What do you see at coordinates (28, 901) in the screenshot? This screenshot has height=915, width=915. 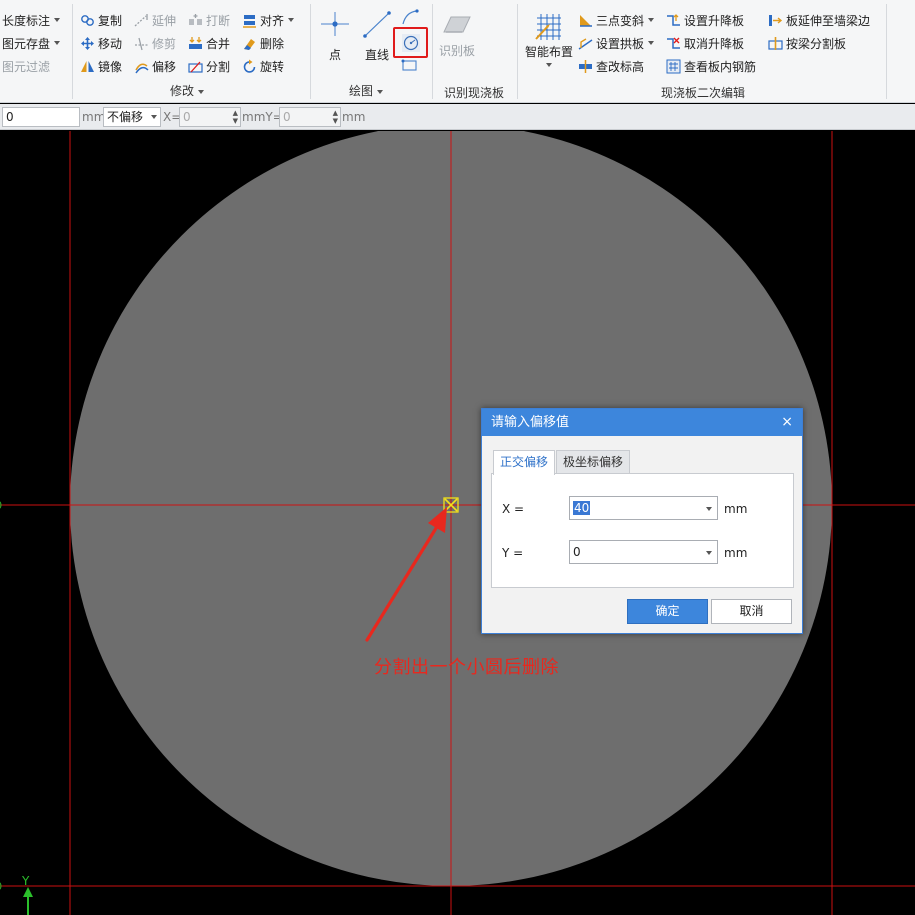 I see `ucs-axis-icon` at bounding box center [28, 901].